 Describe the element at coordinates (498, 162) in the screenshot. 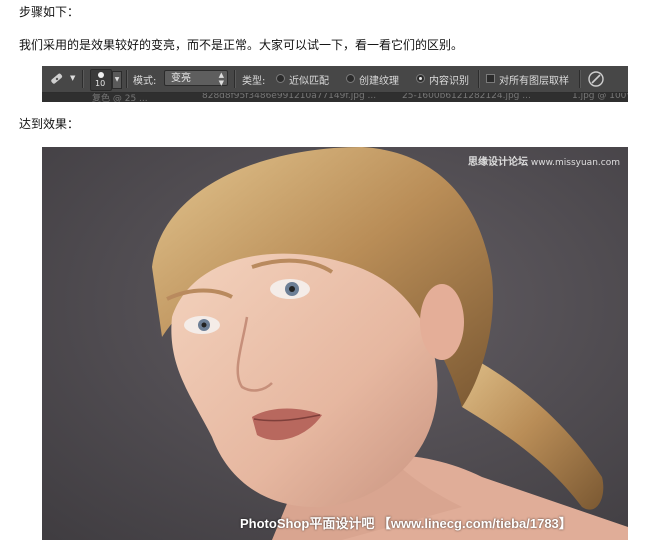

I see `watermark-top-cn: 思缘设计论坛` at that location.